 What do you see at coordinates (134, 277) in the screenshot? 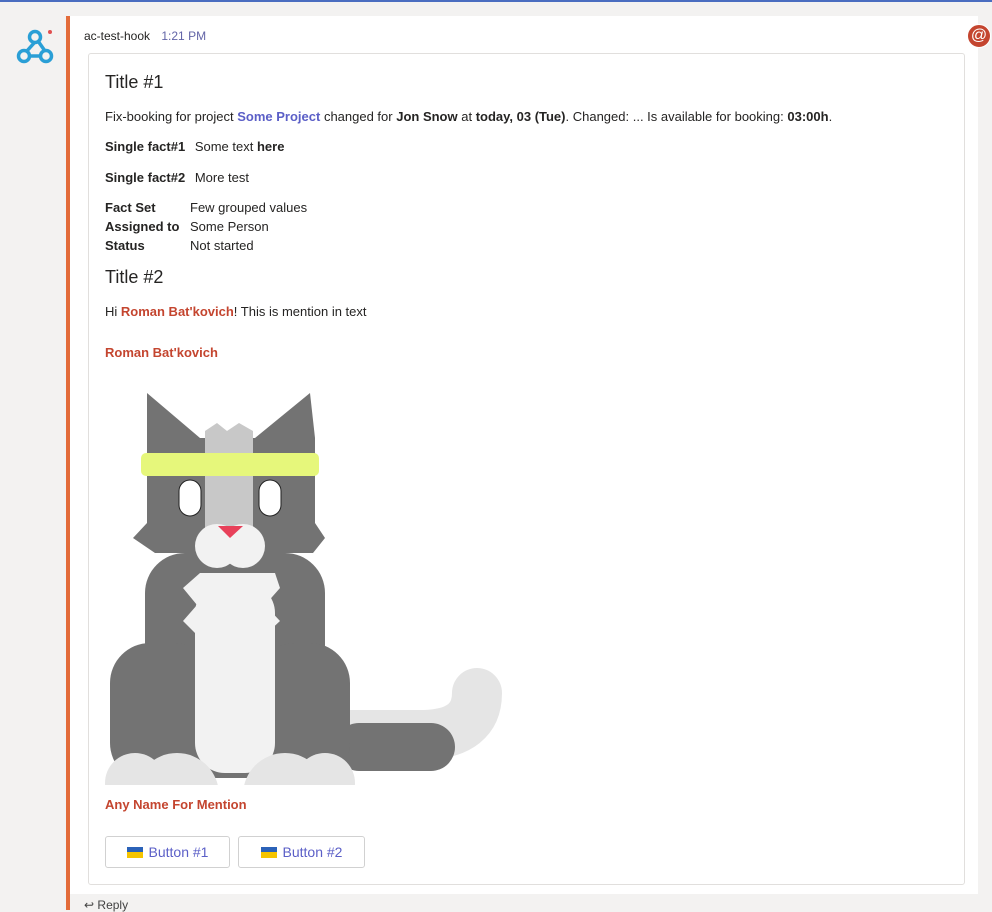
I see `card-title-2: Title #2` at bounding box center [134, 277].